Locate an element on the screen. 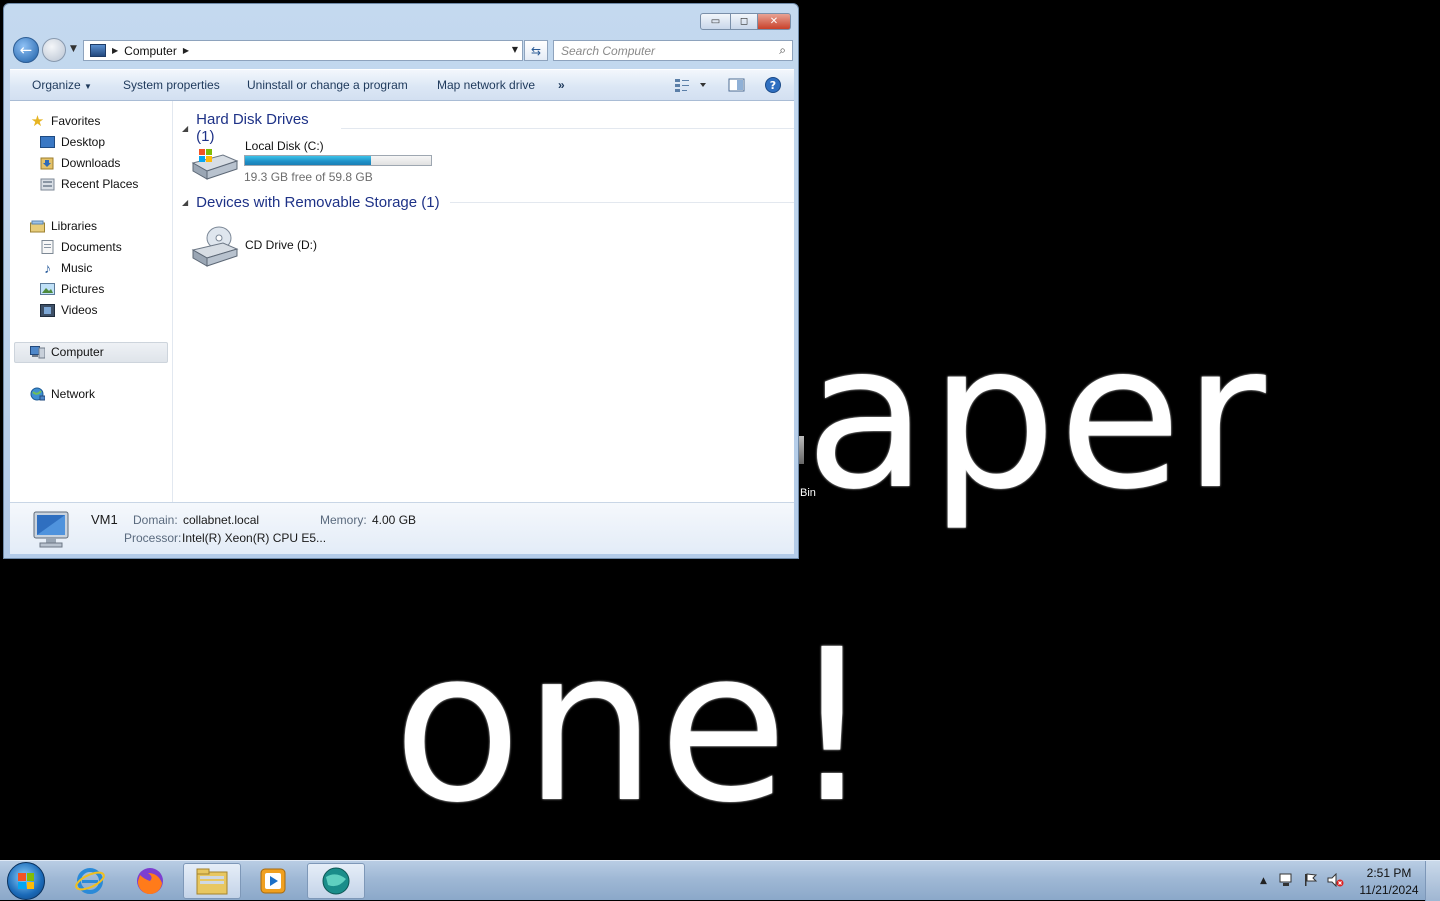 This screenshot has height=901, width=1440. organize-button: Organize ▼ is located at coordinates (62, 85).